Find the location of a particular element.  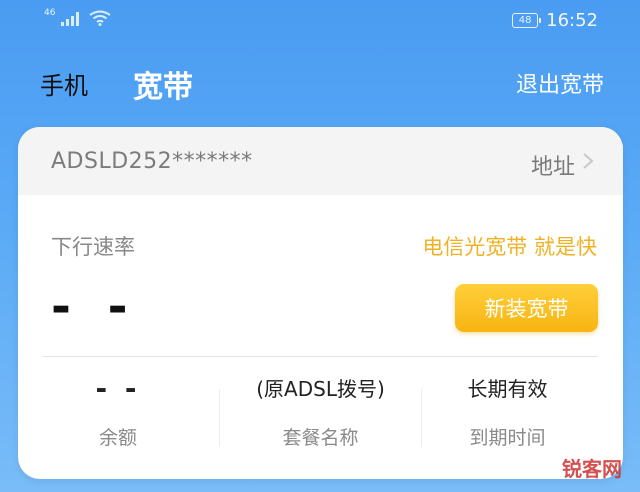

divider is located at coordinates (320, 356).